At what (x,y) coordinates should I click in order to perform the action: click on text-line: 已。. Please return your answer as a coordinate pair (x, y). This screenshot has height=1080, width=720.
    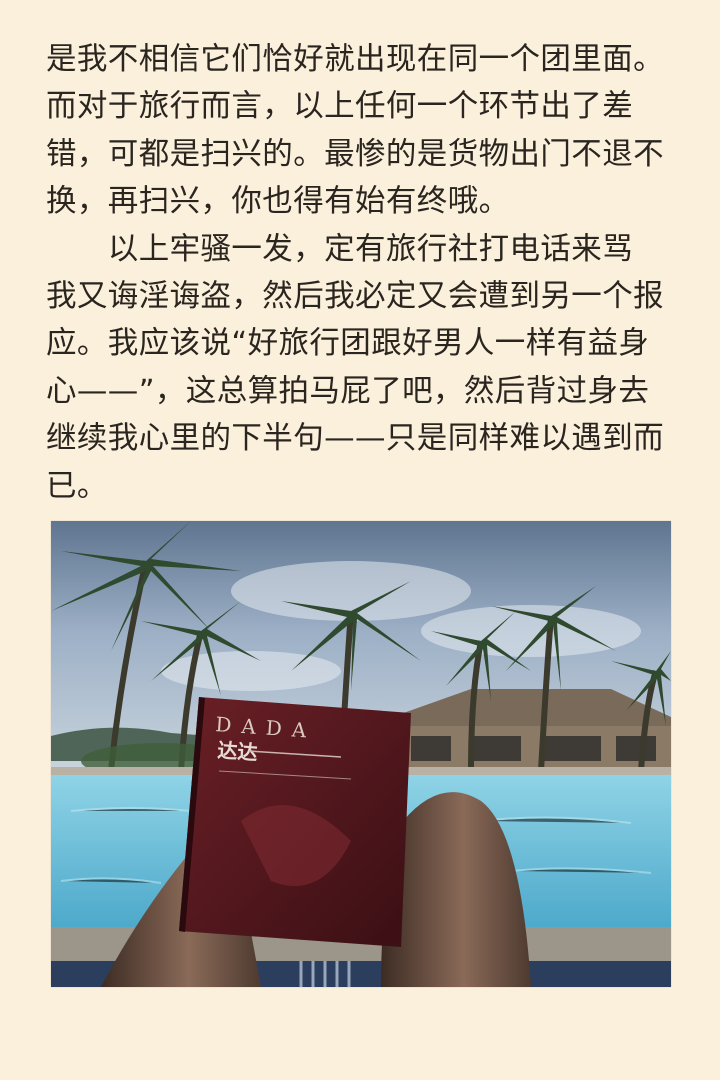
    Looking at the image, I should click on (77, 486).